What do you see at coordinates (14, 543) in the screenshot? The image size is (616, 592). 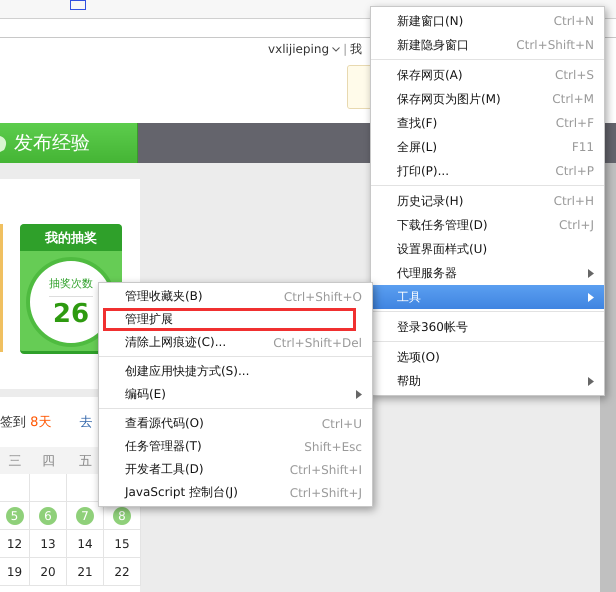 I see `calendar-day: 12` at bounding box center [14, 543].